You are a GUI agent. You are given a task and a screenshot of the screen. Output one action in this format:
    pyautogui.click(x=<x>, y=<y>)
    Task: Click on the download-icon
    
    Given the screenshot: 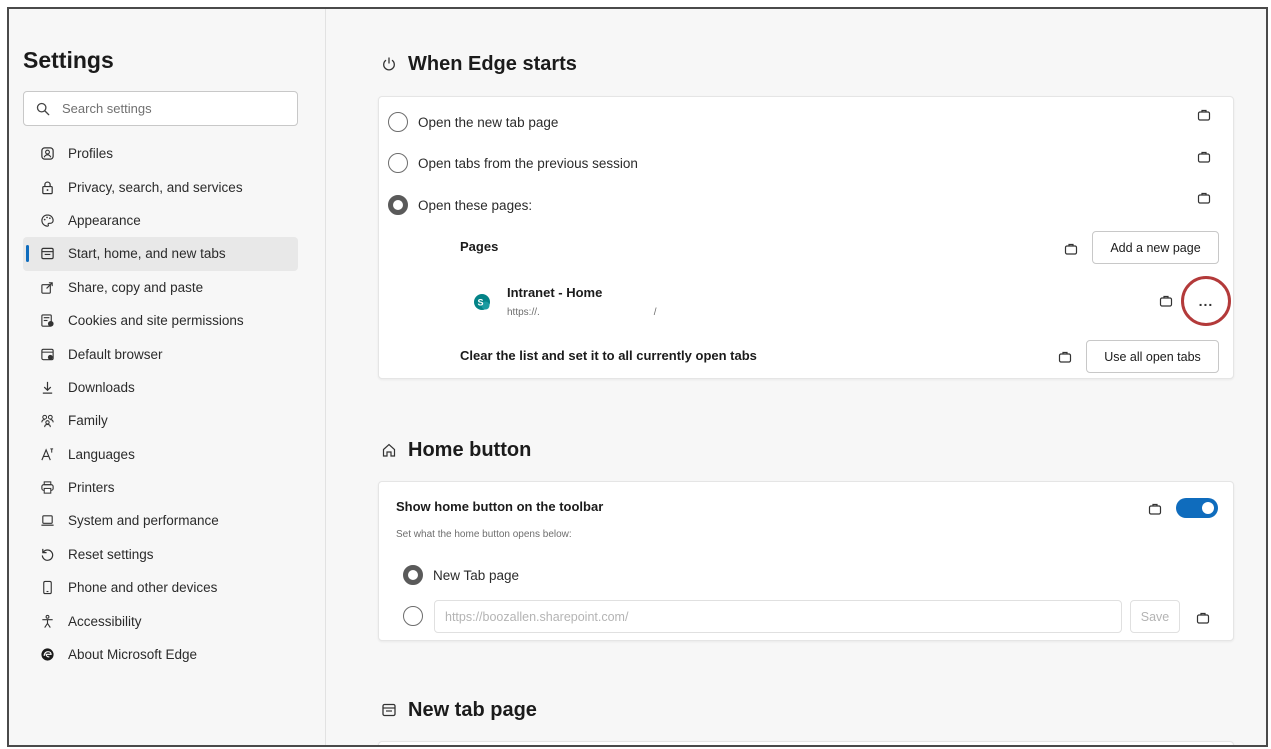 What is the action you would take?
    pyautogui.click(x=47, y=387)
    